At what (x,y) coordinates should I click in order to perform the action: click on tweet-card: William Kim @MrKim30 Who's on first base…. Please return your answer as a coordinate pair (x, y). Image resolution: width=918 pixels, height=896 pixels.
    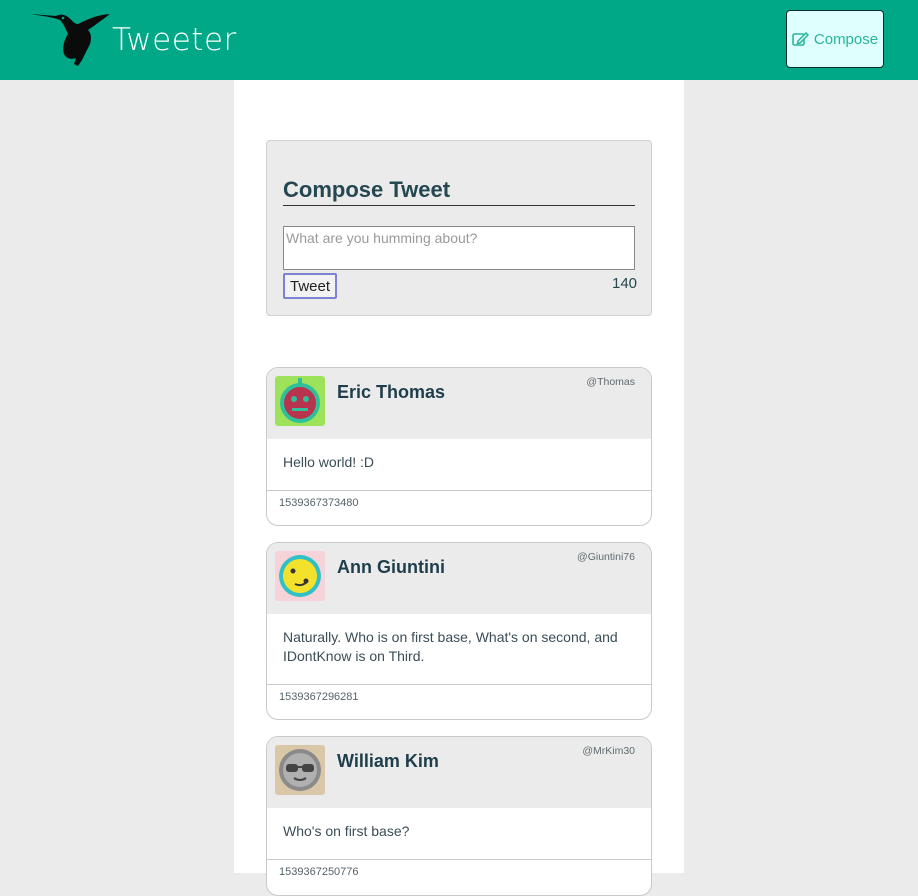
    Looking at the image, I should click on (459, 816).